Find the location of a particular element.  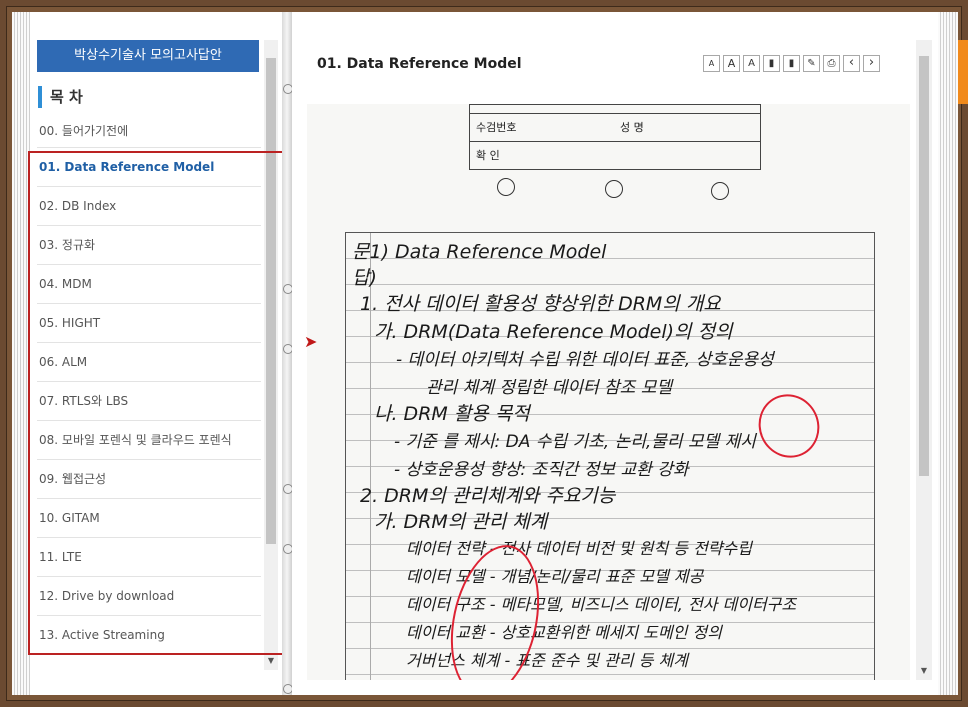

confirm-label: 확 인 is located at coordinates (488, 155).